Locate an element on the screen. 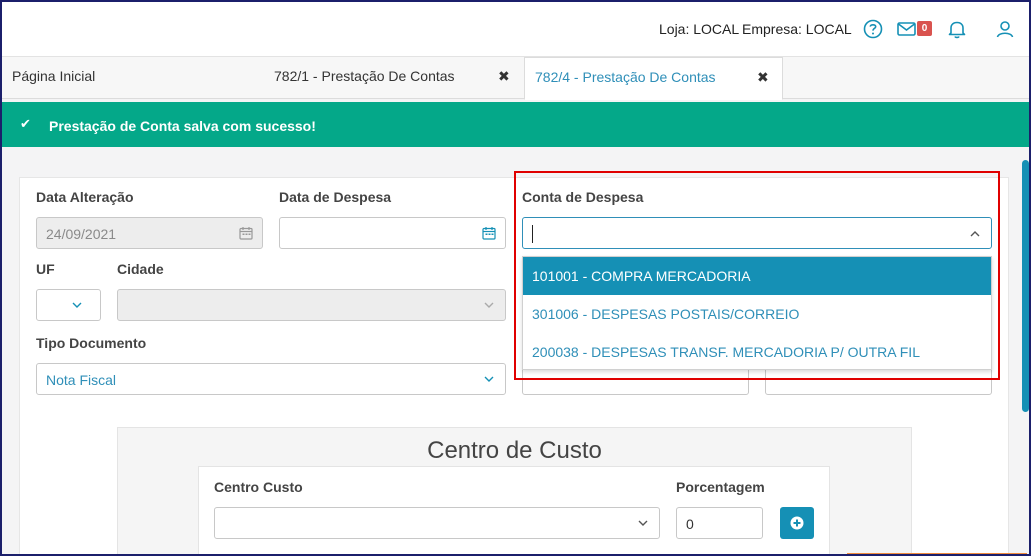 This screenshot has height=556, width=1031. company-label: Empresa: LOCAL is located at coordinates (797, 29).